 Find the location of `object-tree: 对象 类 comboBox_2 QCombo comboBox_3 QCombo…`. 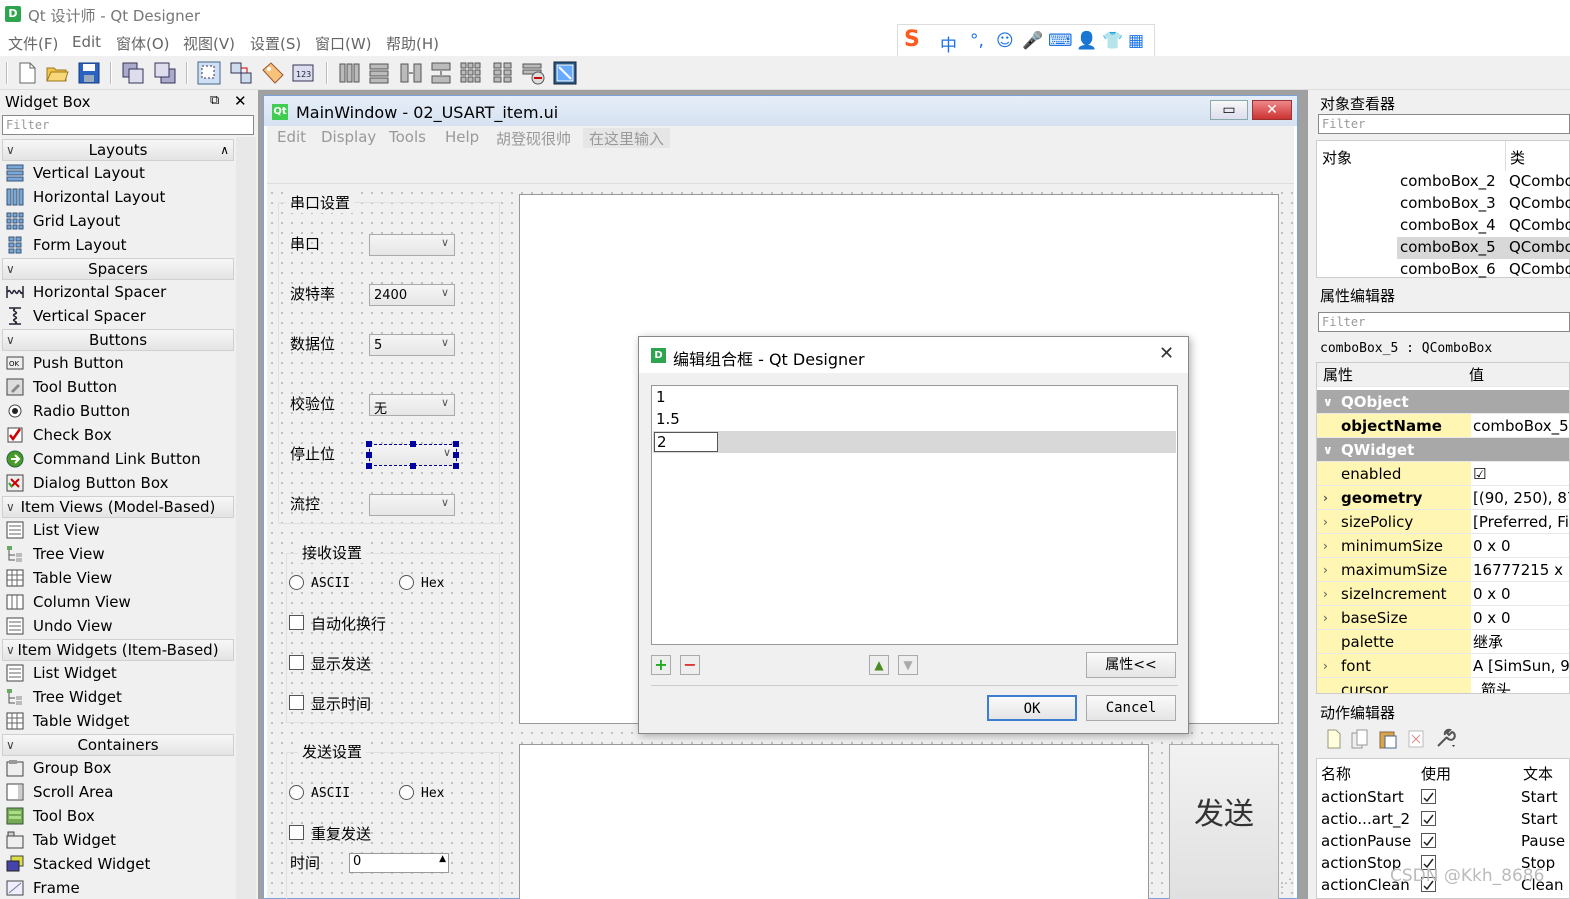

object-tree: 对象 类 comboBox_2 QCombo comboBox_3 QCombo… is located at coordinates (1443, 209).